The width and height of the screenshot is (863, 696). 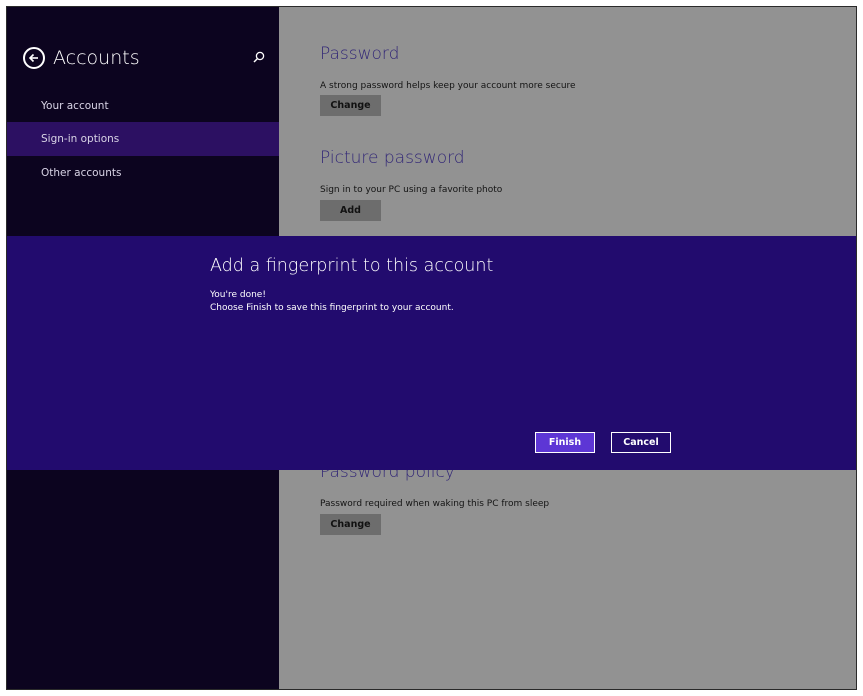 What do you see at coordinates (96, 58) in the screenshot?
I see `sidebar-title: Accounts` at bounding box center [96, 58].